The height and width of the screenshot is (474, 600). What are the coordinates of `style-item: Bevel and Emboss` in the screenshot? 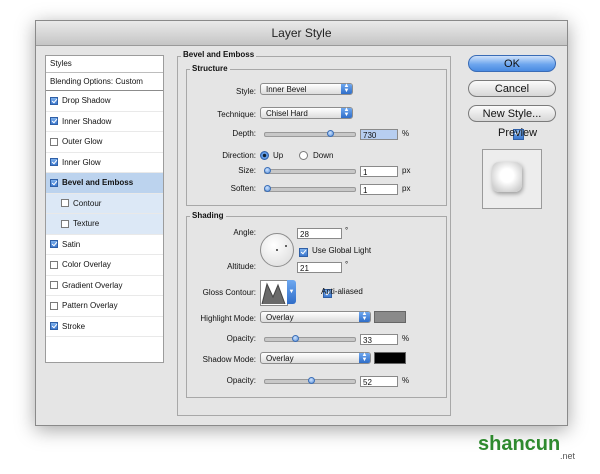 It's located at (104, 183).